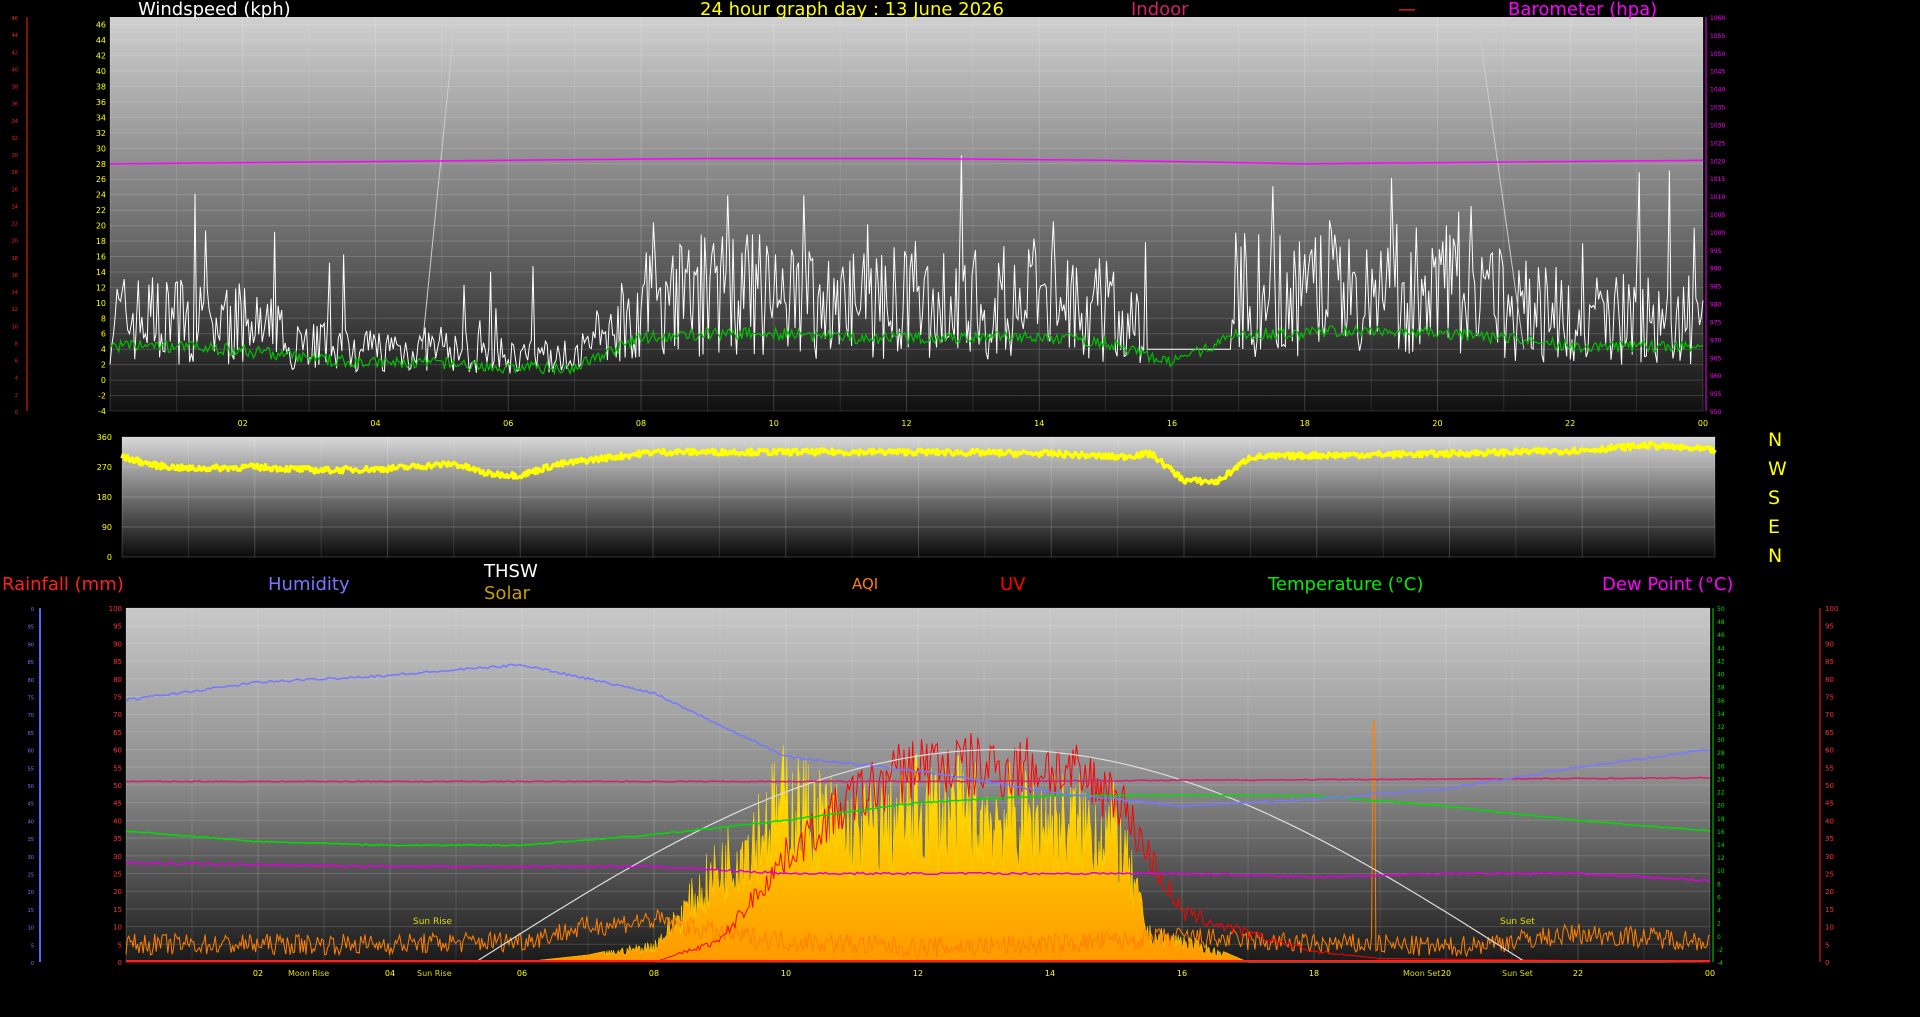 This screenshot has width=1920, height=1017. What do you see at coordinates (31, 822) in the screenshot?
I see `rainfall-left-tick: 40` at bounding box center [31, 822].